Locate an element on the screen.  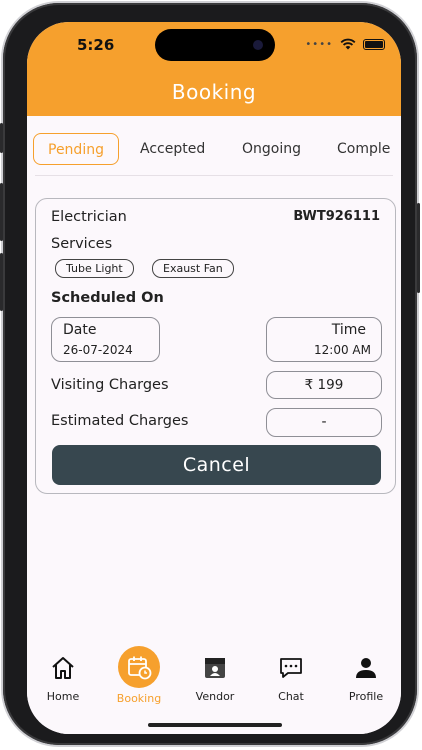
status-icons: •••• is located at coordinates (345, 44).